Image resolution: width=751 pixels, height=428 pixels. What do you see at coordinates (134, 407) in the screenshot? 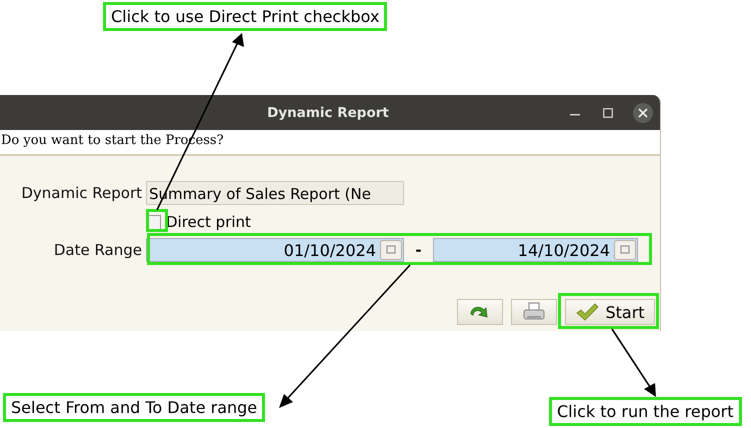
I see `callout-label: Select From and To Date range` at bounding box center [134, 407].